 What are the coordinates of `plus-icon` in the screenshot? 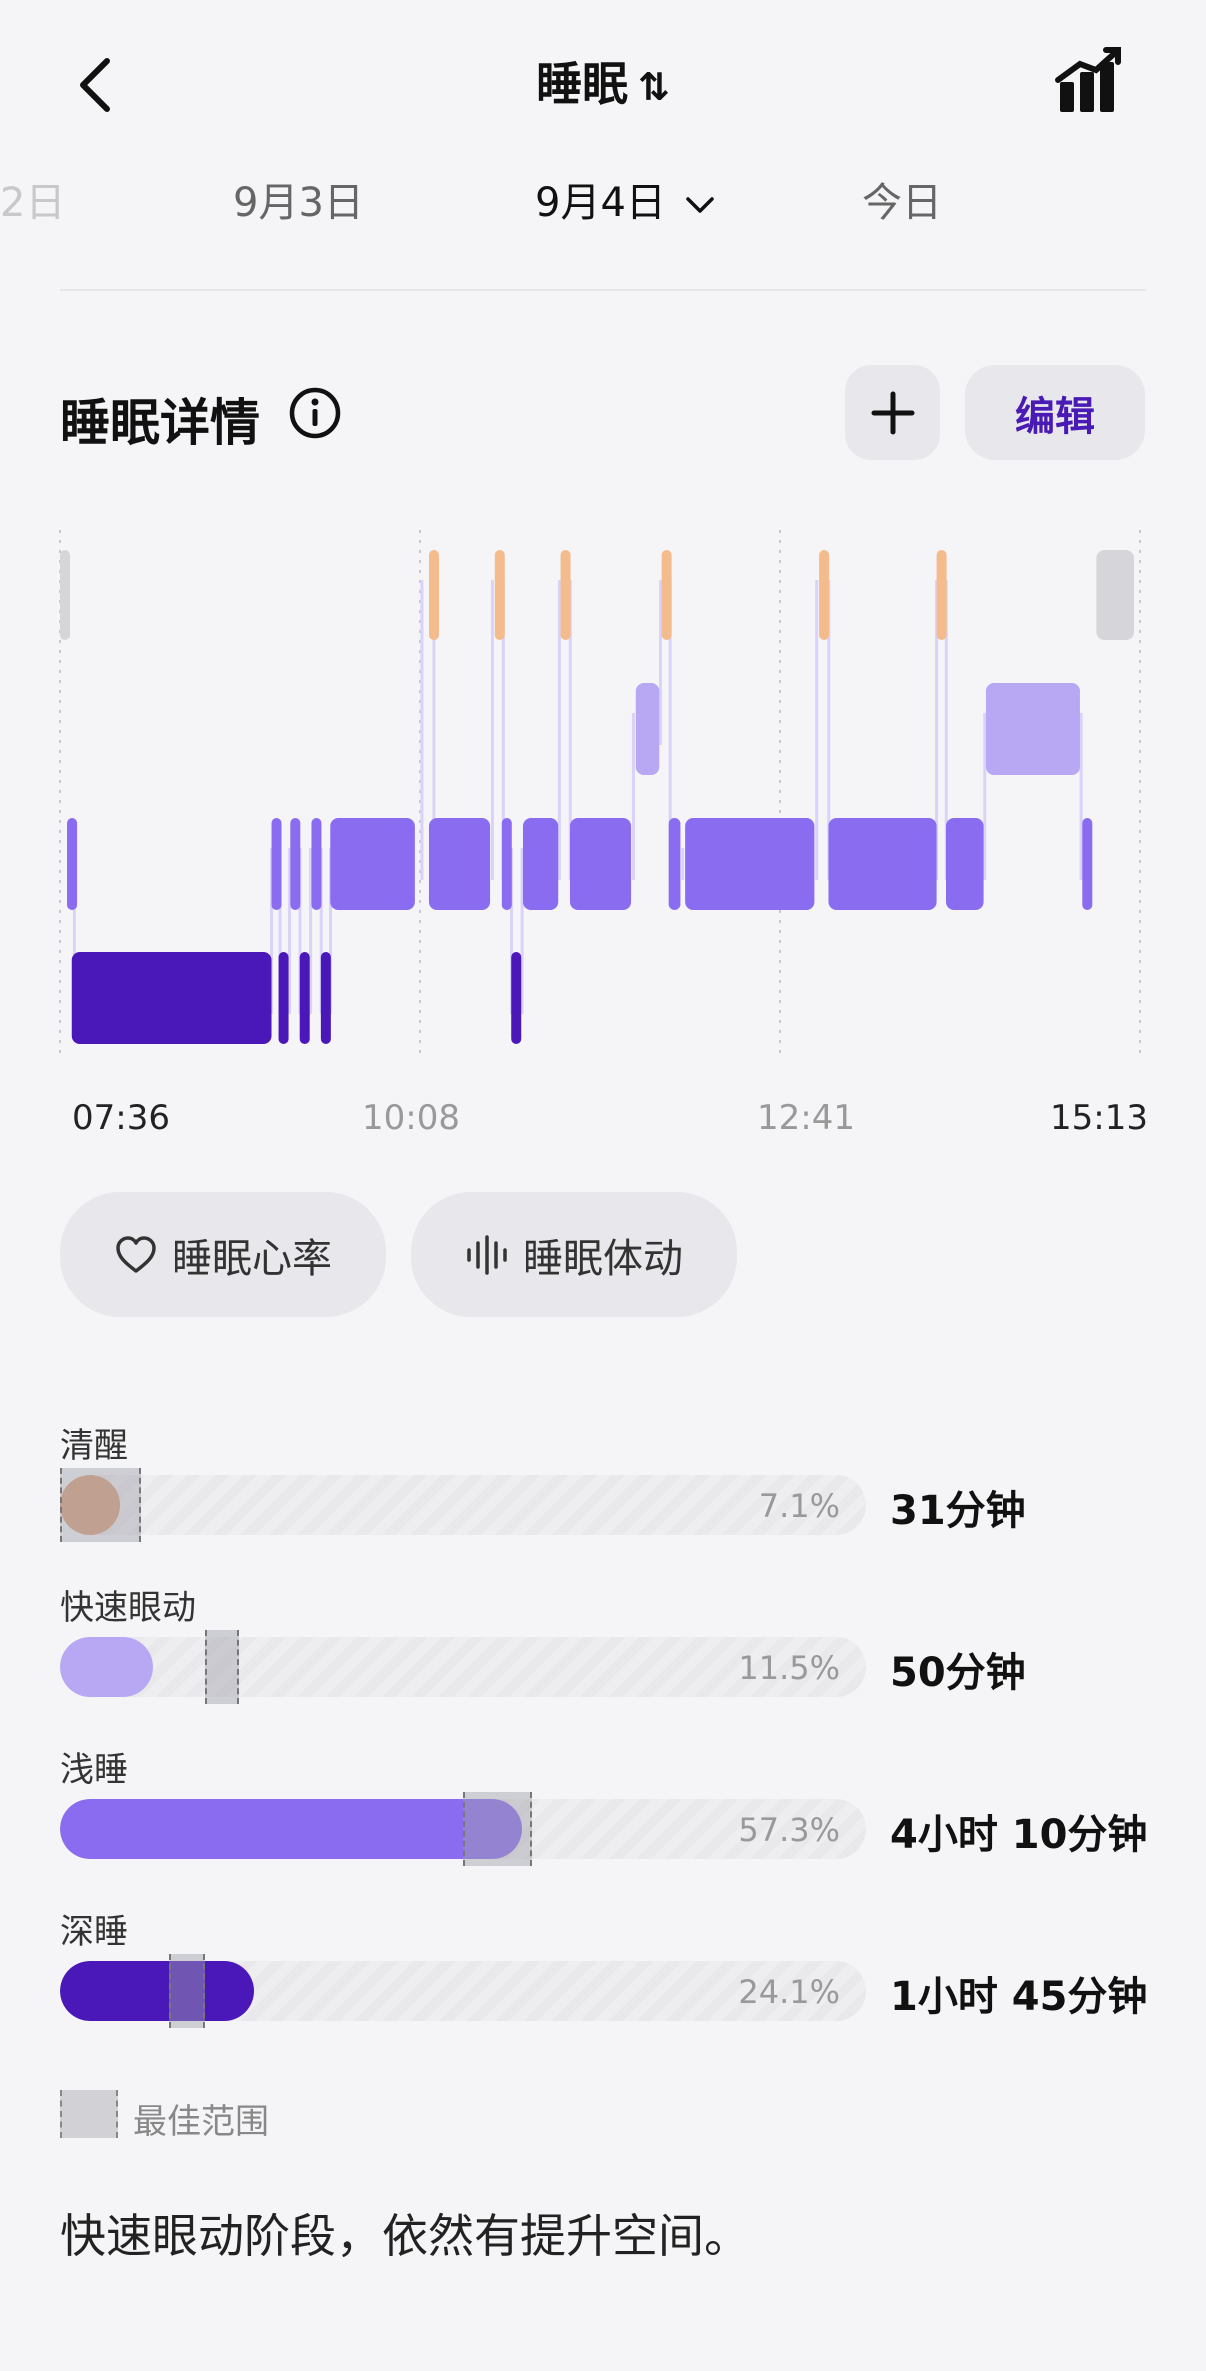 It's located at (892, 412).